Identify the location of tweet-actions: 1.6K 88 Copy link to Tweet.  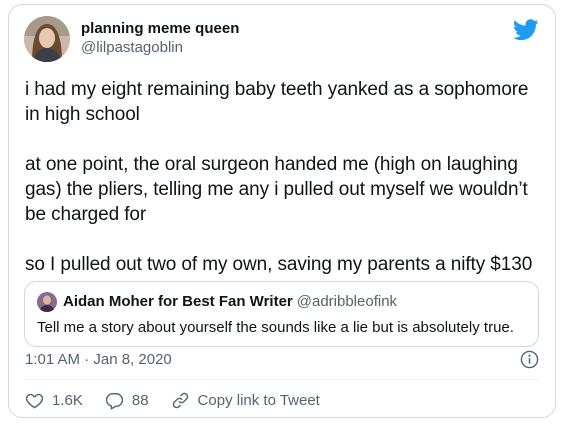
(183, 400).